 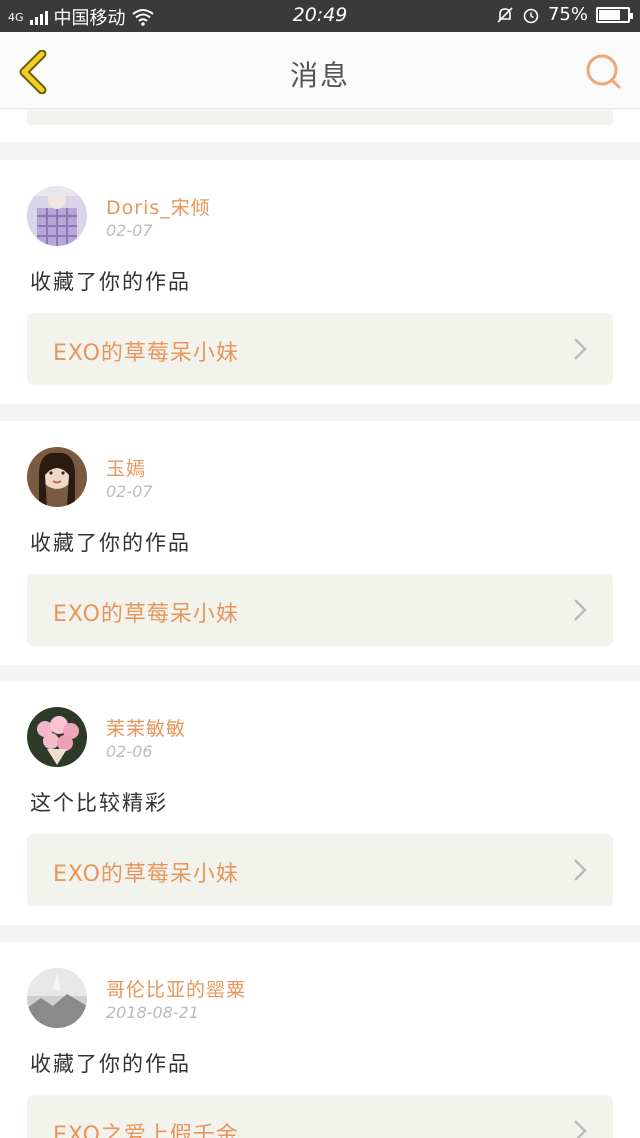 What do you see at coordinates (152, 1012) in the screenshot?
I see `message-date: 2018-08-21` at bounding box center [152, 1012].